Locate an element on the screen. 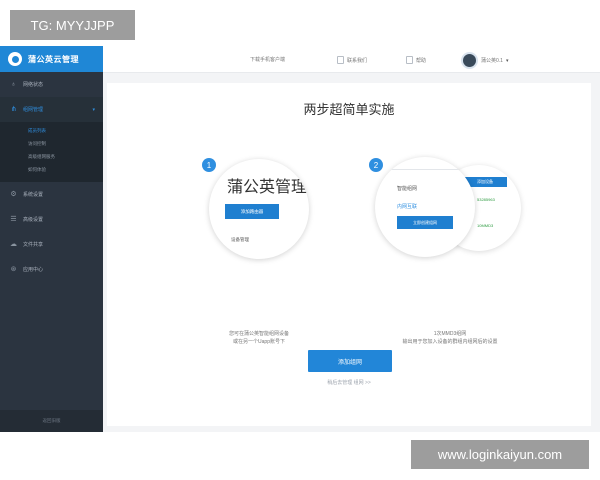  step2-menu1: 智能组网 is located at coordinates (407, 189).